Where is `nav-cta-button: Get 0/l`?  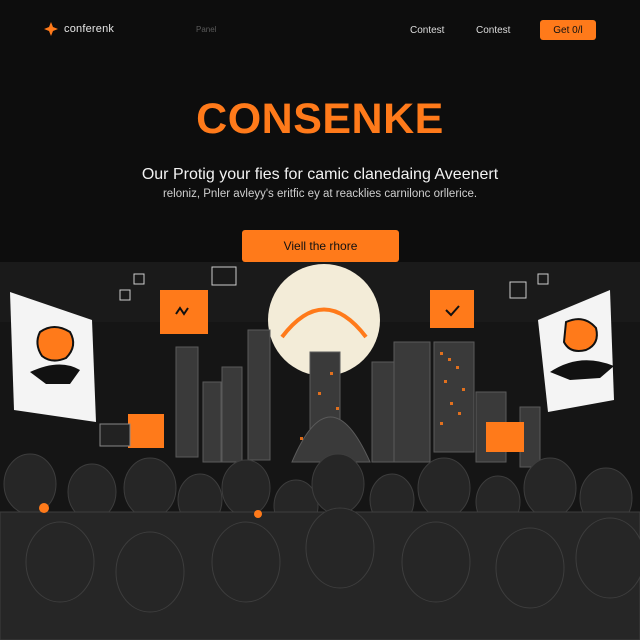
nav-cta-button: Get 0/l is located at coordinates (568, 30).